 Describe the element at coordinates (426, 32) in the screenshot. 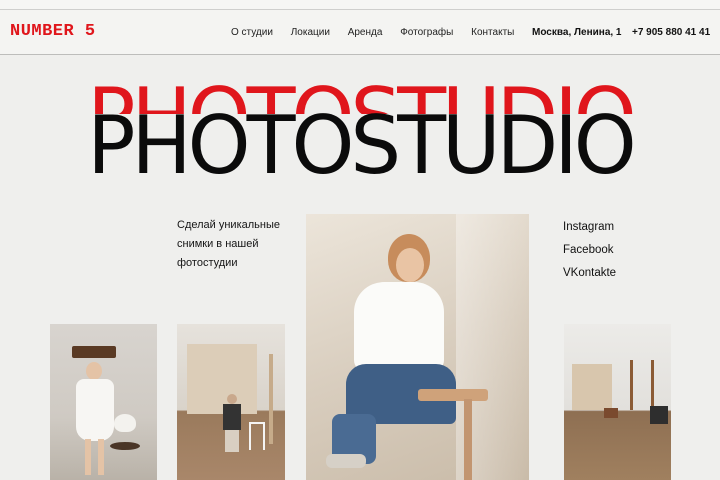

I see `nav-item-photographers: Фотографы` at that location.